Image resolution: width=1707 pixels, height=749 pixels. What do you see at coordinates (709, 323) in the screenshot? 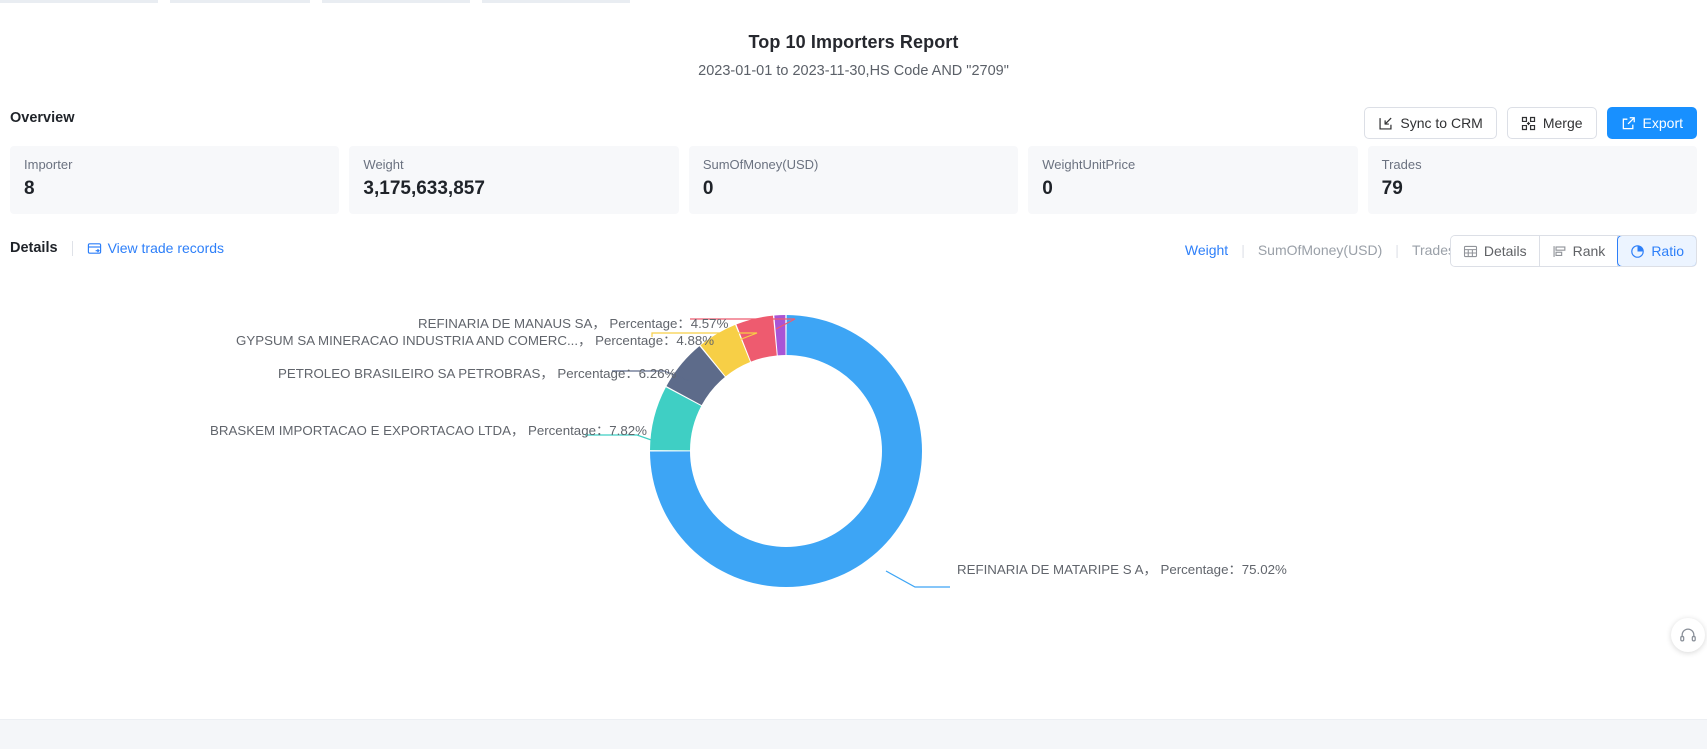
I see `slice-label-percent: 4.57%` at bounding box center [709, 323].